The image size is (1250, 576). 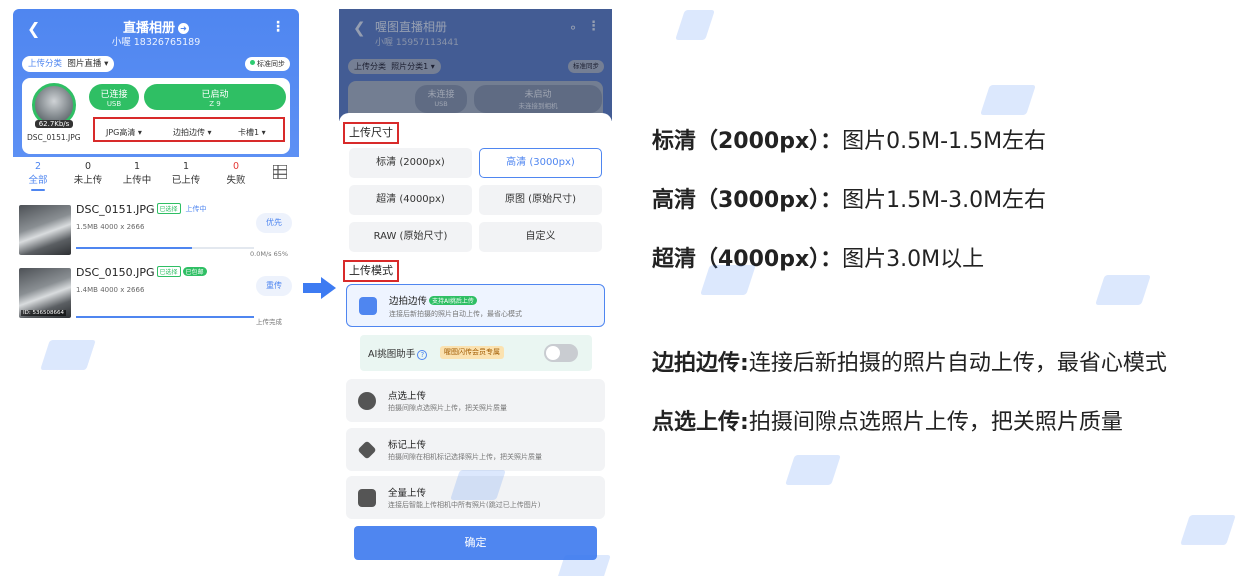 I want to click on photo-meta: 1.4MB 4000 x 2666, so click(x=110, y=290).